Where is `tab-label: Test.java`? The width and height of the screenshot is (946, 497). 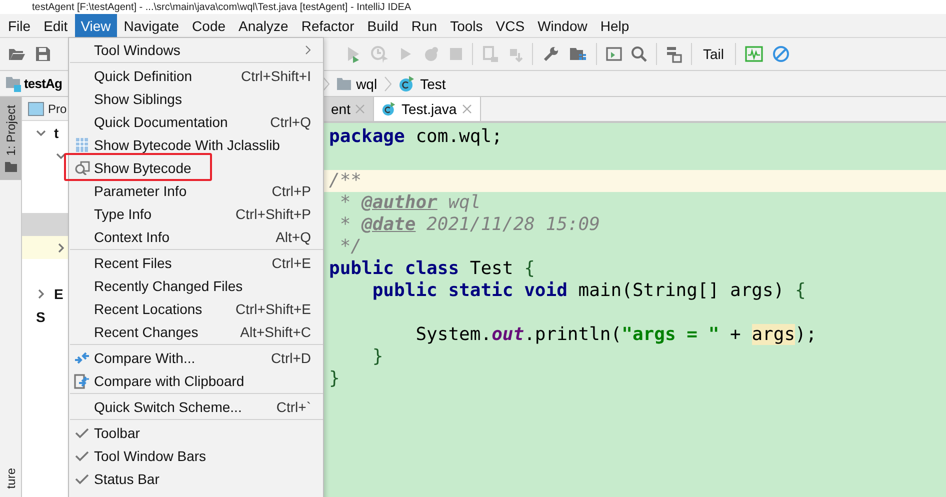
tab-label: Test.java is located at coordinates (429, 109).